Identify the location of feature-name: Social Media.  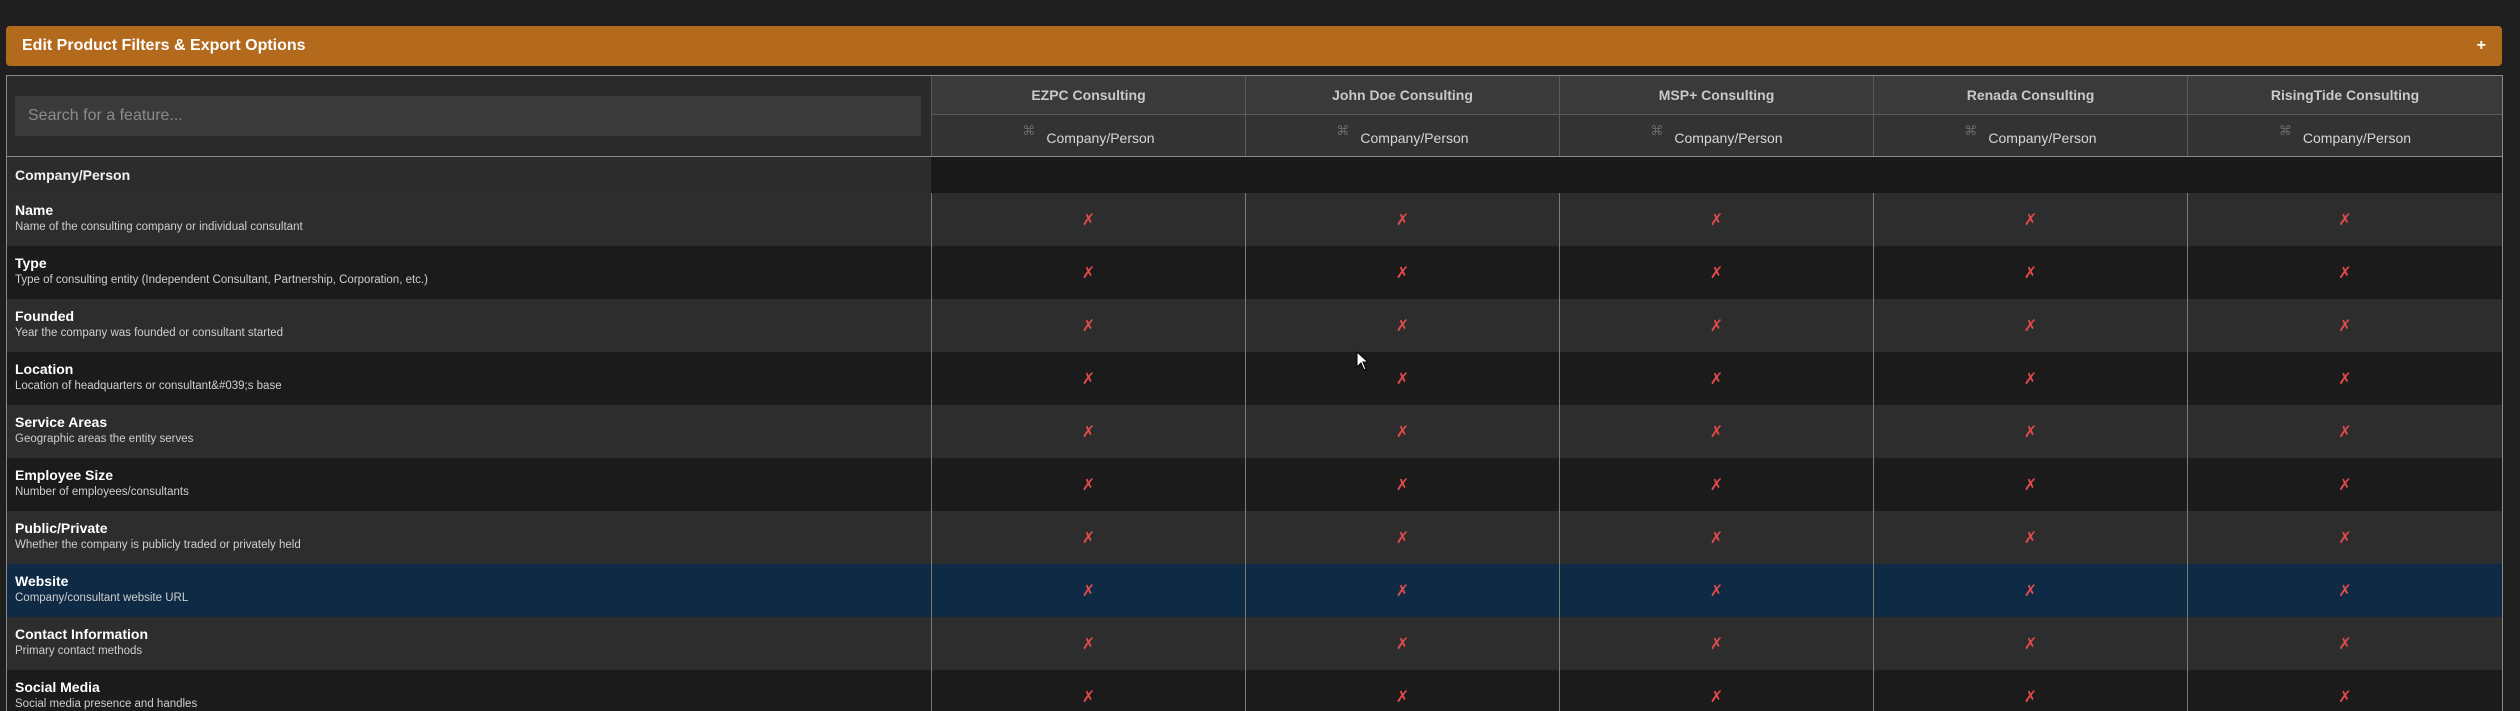
(57, 687).